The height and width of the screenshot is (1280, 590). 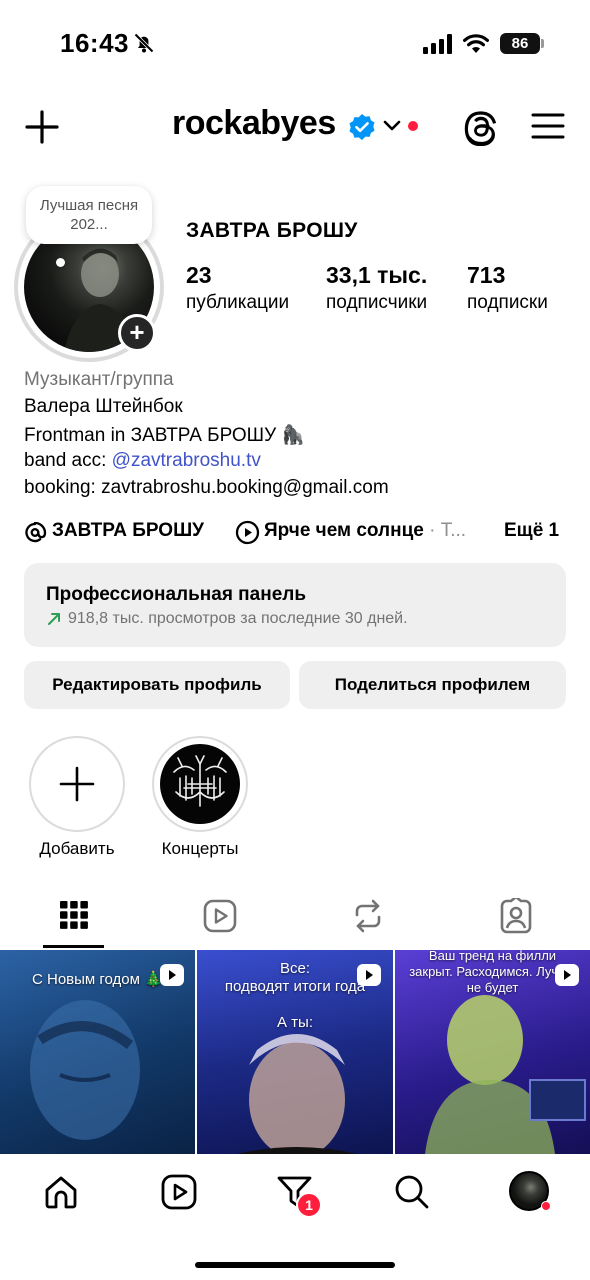 What do you see at coordinates (272, 230) in the screenshot?
I see `display-name: ЗАВТРА БРОШУ` at bounding box center [272, 230].